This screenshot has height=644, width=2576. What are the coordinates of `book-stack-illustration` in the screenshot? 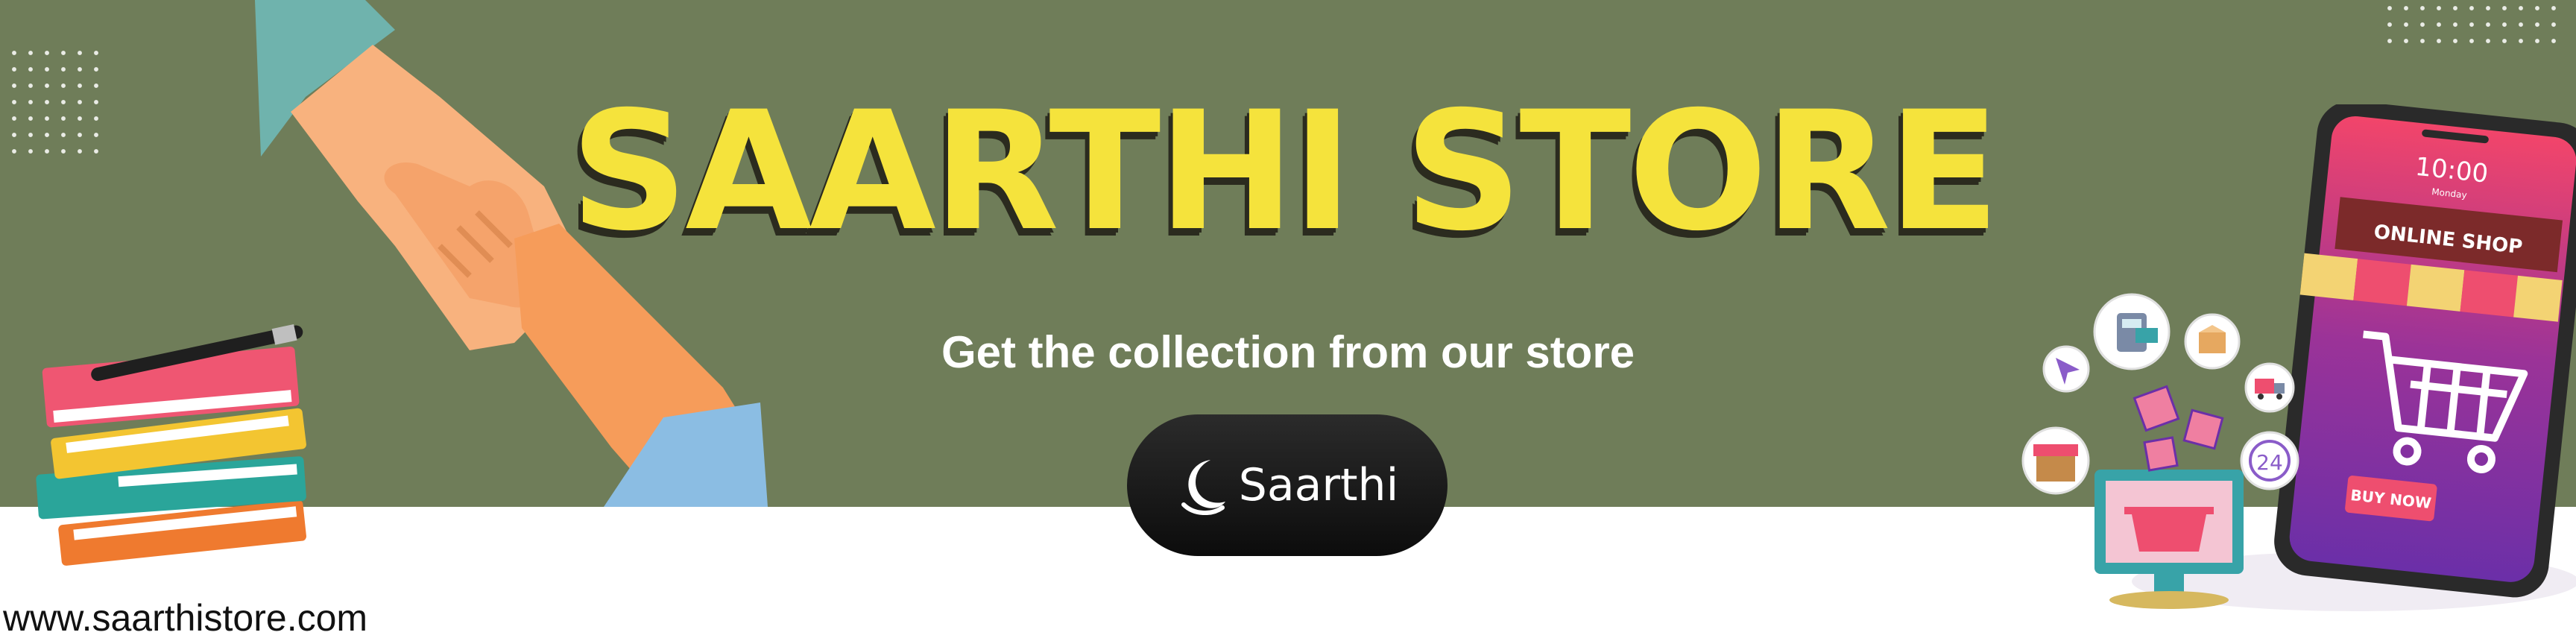 It's located at (171, 445).